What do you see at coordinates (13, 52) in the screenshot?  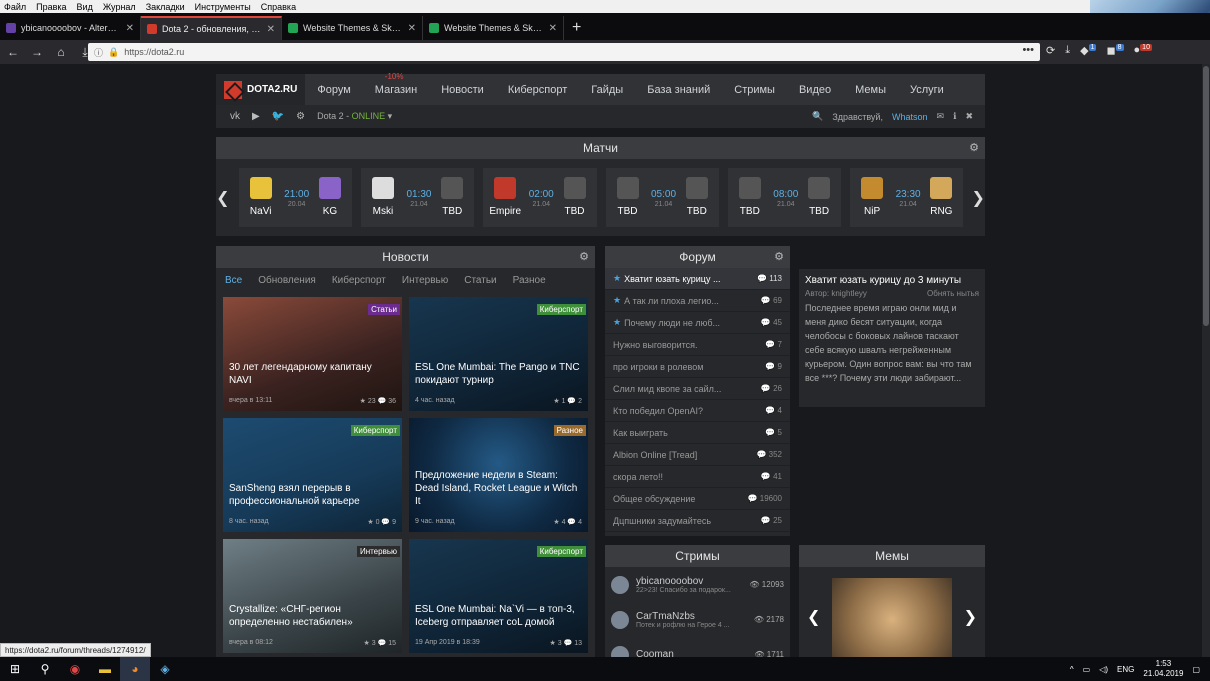 I see `back-icon: ←` at bounding box center [13, 52].